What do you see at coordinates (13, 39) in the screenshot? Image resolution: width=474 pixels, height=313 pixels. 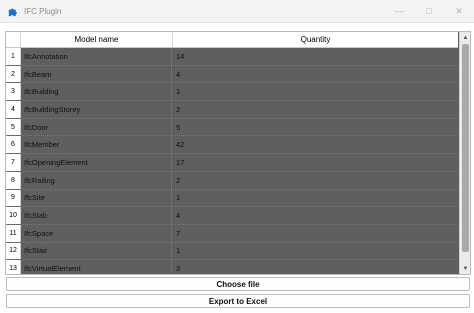 I see `corner-button` at bounding box center [13, 39].